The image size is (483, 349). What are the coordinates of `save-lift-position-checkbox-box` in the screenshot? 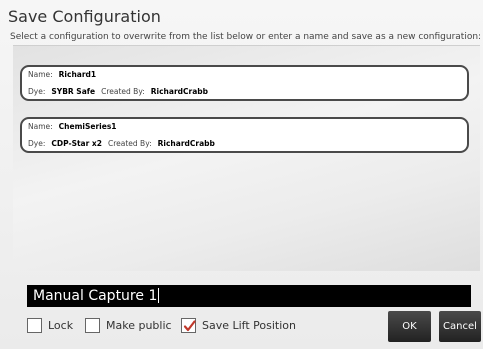 It's located at (188, 325).